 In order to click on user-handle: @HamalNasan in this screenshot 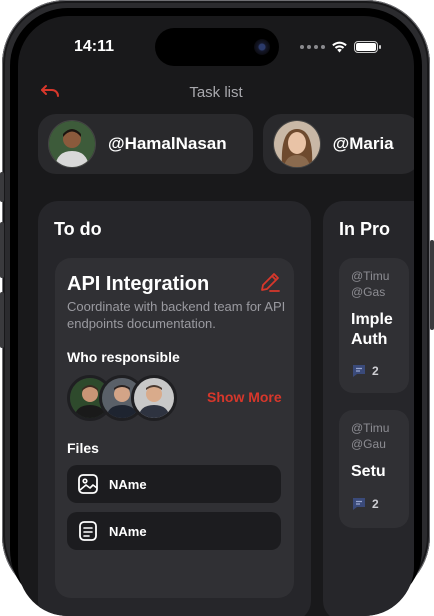, I will do `click(167, 143)`.